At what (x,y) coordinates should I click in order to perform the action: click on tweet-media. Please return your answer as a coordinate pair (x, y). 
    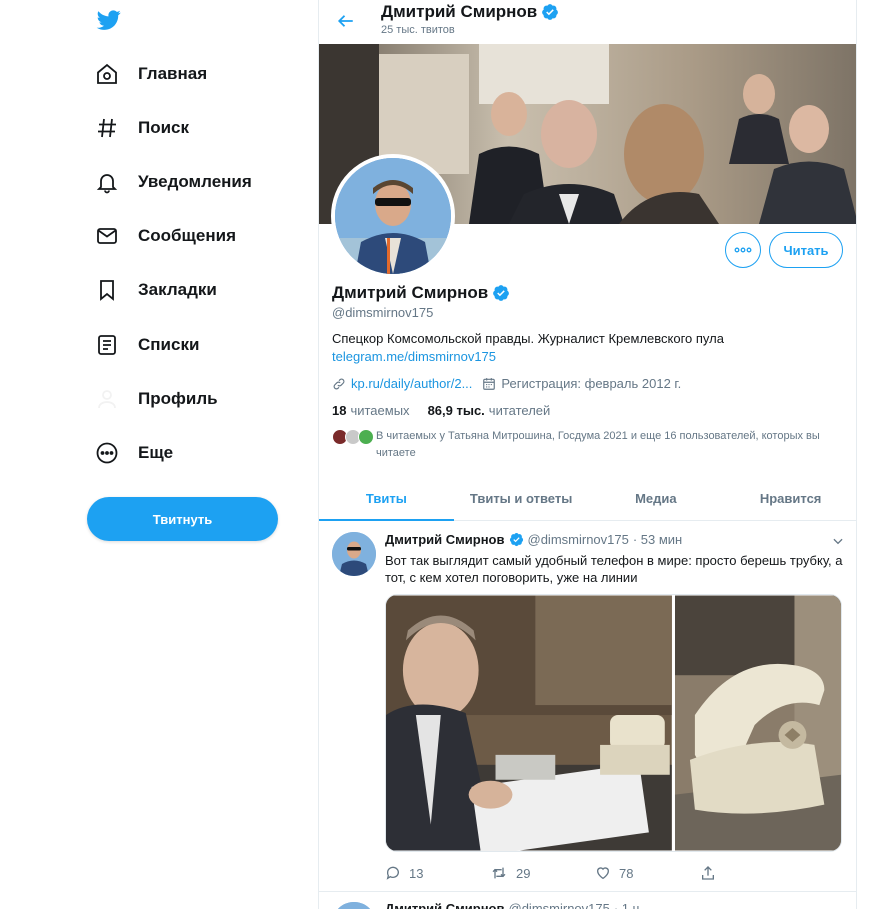
    Looking at the image, I should click on (613, 723).